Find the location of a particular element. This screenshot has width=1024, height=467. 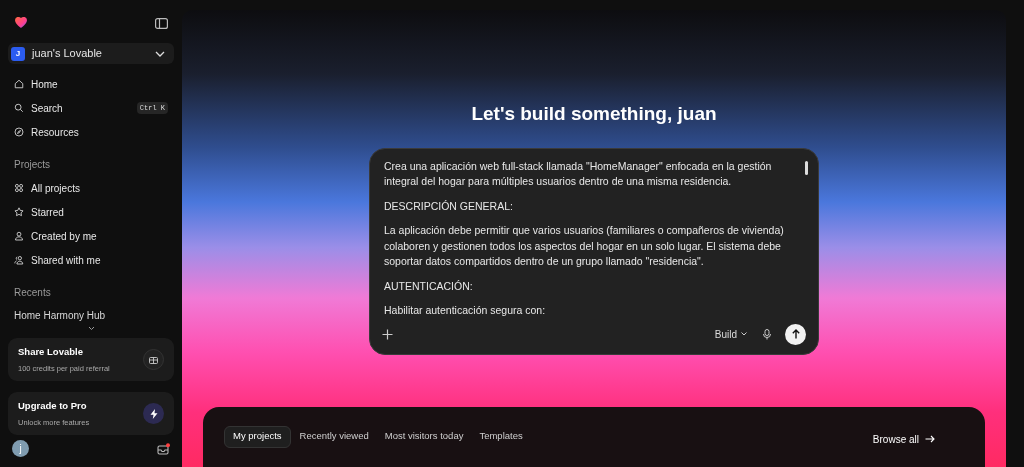

send-button is located at coordinates (795, 334).